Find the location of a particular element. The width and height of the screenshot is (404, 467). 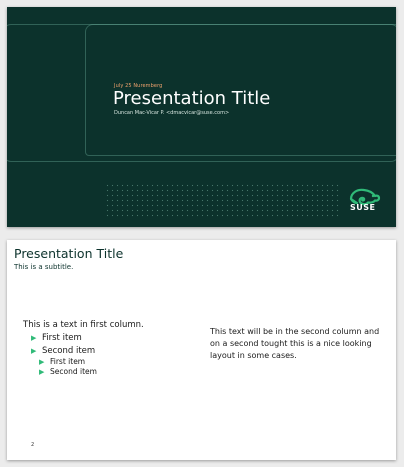

slide-subtitle: This is a subtitle. is located at coordinates (44, 267).